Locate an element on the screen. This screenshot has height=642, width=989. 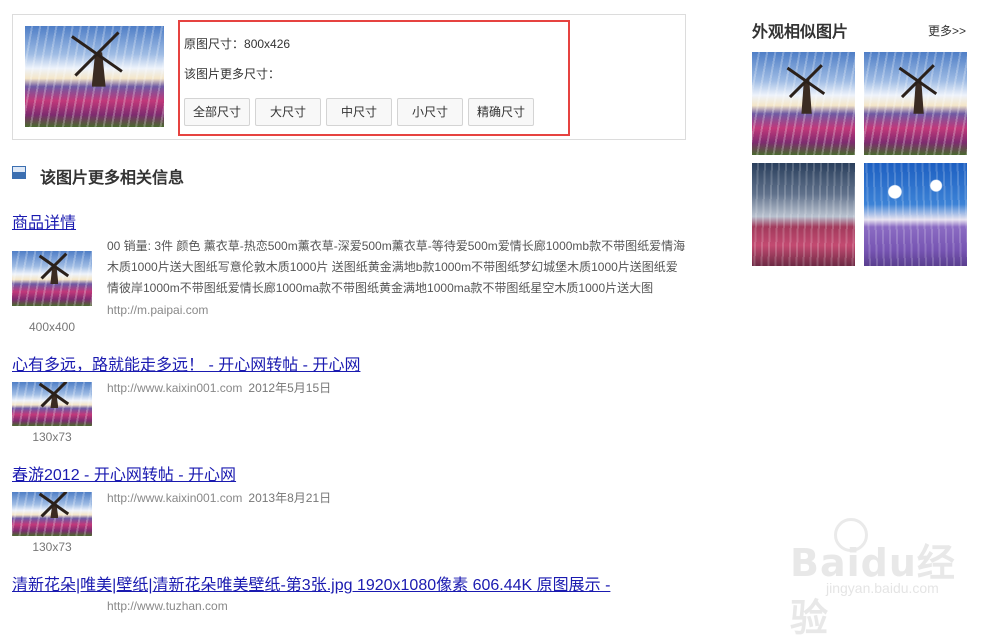
result-date-3: 2013年8月21日 is located at coordinates (290, 498).